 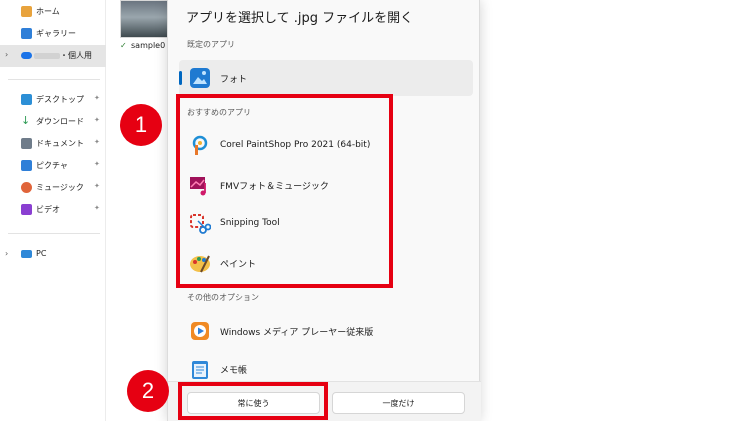 What do you see at coordinates (26, 187) in the screenshot?
I see `music-icon` at bounding box center [26, 187].